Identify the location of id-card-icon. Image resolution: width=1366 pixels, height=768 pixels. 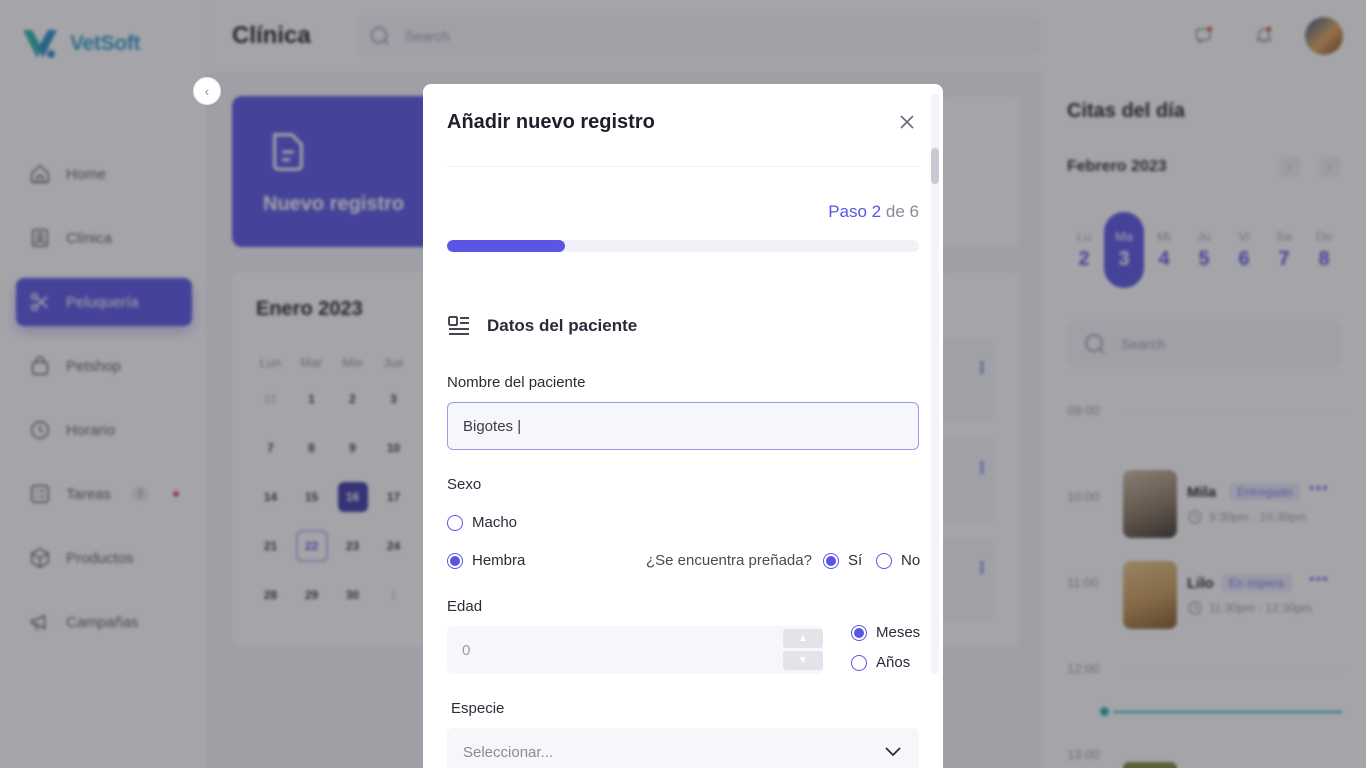
(458, 325).